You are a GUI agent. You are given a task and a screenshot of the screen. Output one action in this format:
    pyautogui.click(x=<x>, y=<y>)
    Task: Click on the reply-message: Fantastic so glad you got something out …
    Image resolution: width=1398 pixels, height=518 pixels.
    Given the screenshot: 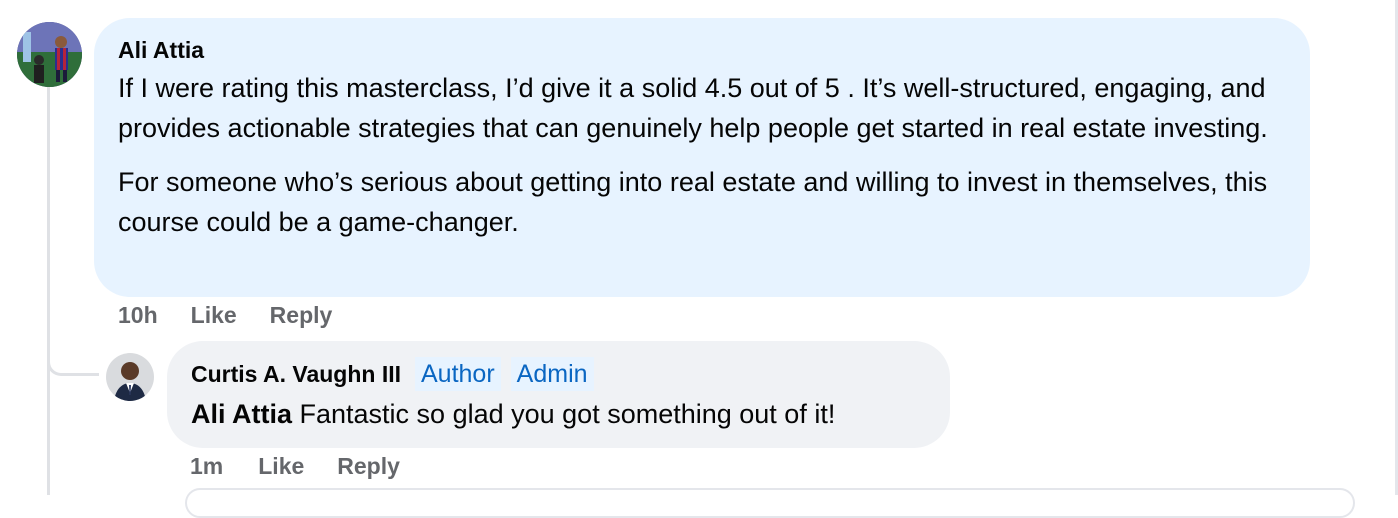 What is the action you would take?
    pyautogui.click(x=567, y=414)
    